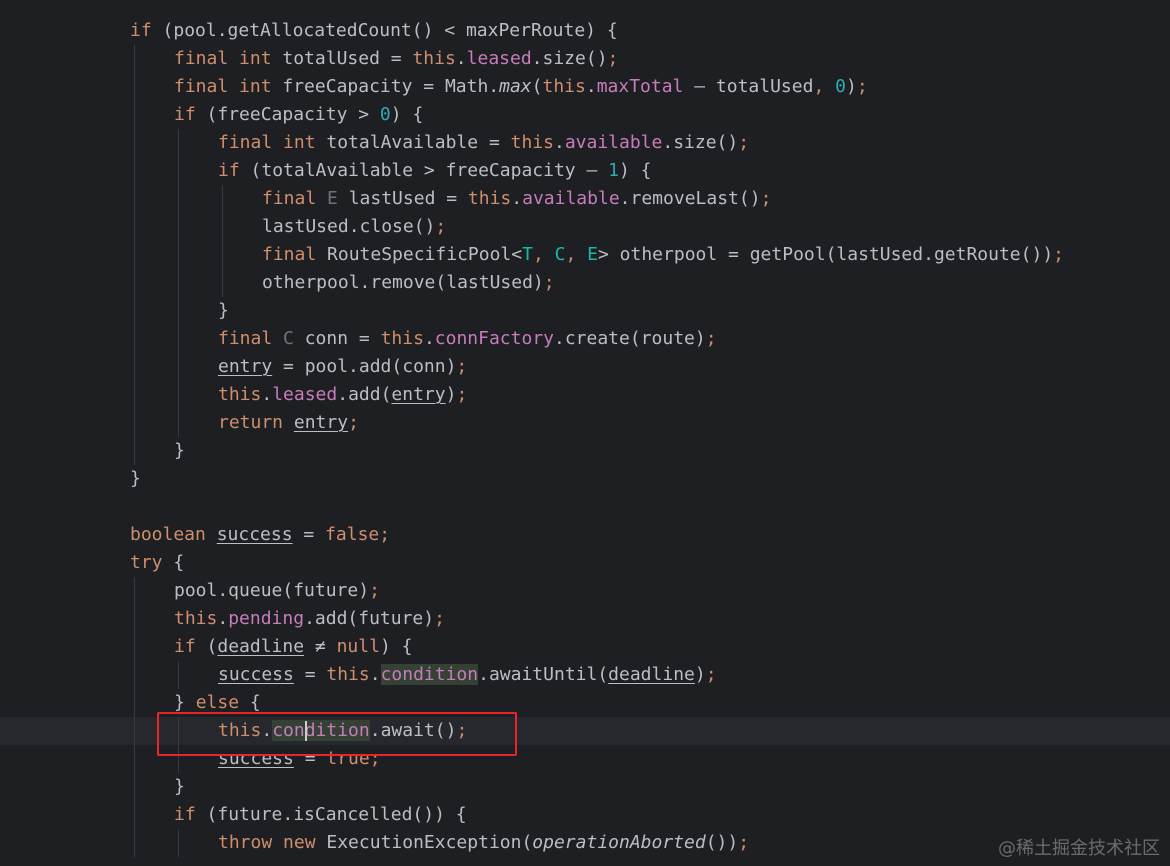 The image size is (1170, 866). What do you see at coordinates (419, 254) in the screenshot?
I see `code-token: RouteSpecificPool<` at bounding box center [419, 254].